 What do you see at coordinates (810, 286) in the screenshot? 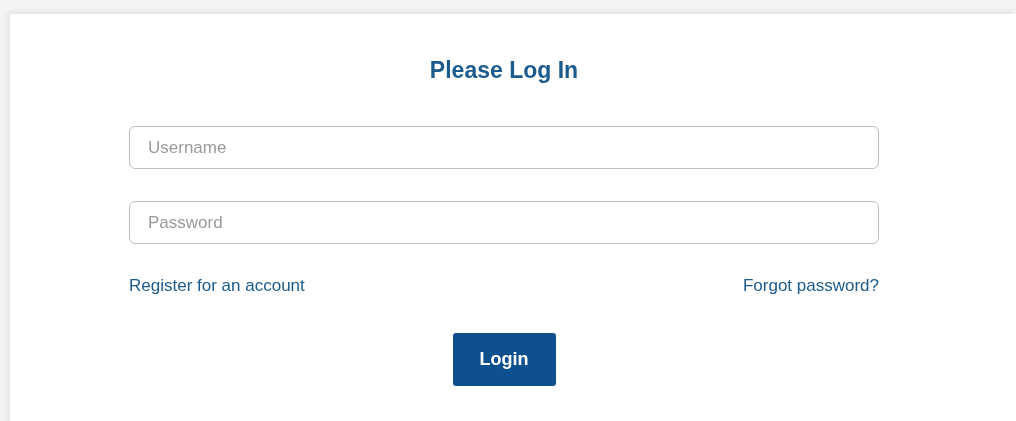
I see `forgot-password-link: Forgot password?` at bounding box center [810, 286].